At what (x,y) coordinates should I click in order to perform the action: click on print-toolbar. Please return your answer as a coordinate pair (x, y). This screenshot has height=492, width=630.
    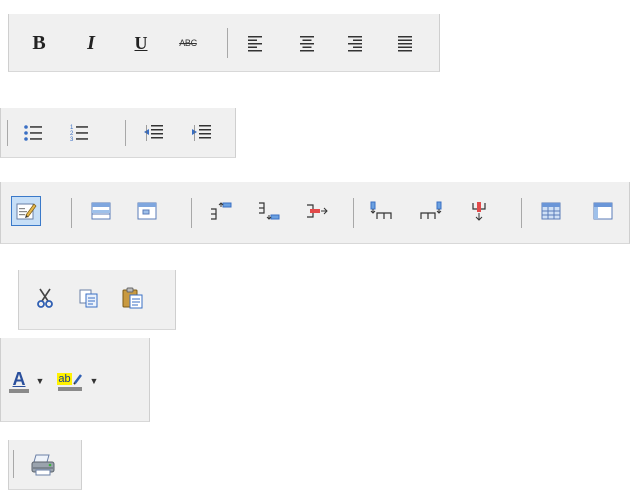
    Looking at the image, I should click on (45, 465).